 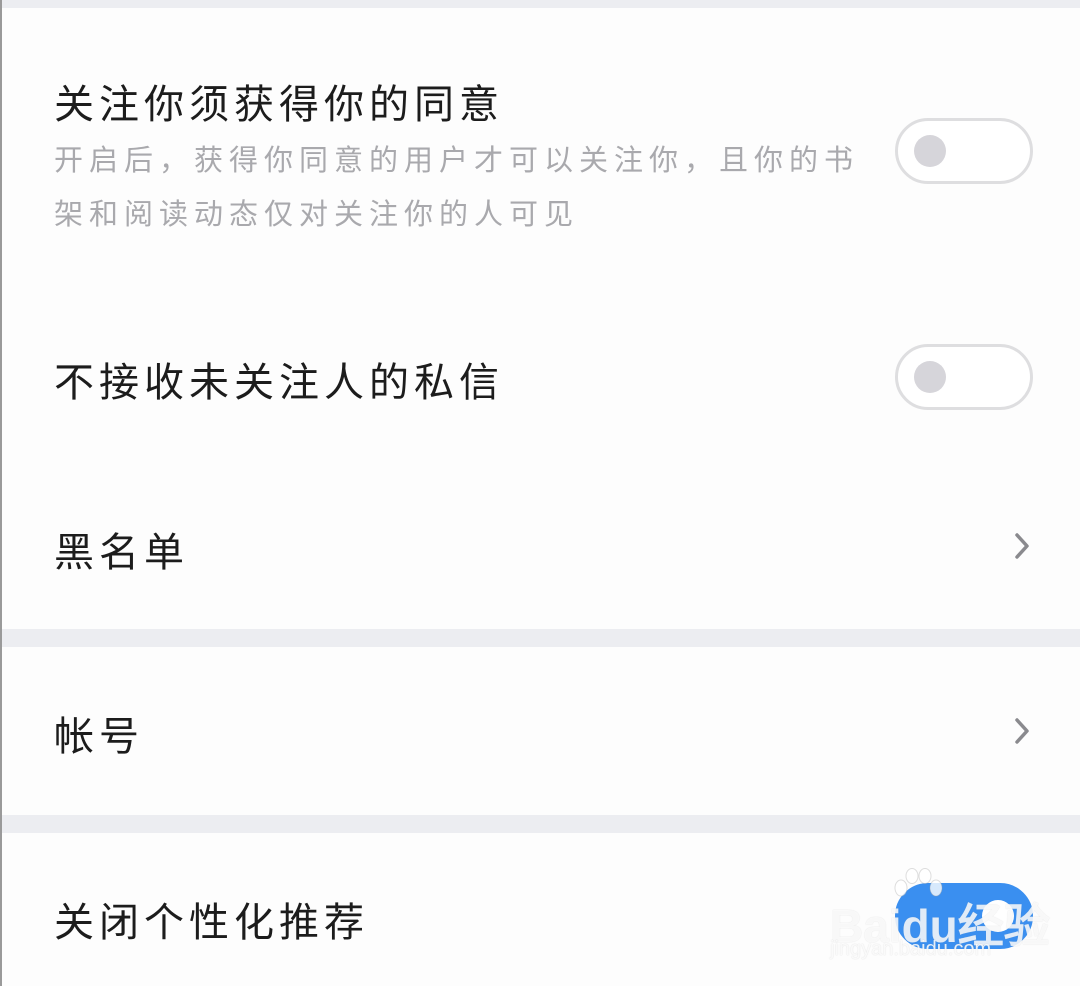 What do you see at coordinates (457, 187) in the screenshot?
I see `follow-consent-description: 开启后，获得你同意的用户才可以关注你，且你的书架和阅读动态仅对关注你的人可见` at bounding box center [457, 187].